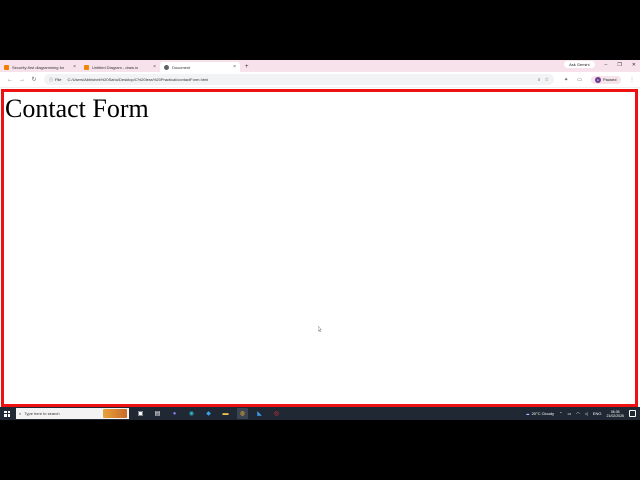 The image size is (640, 480). I want to click on ask-gemini-button: Ask Gemini, so click(579, 64).